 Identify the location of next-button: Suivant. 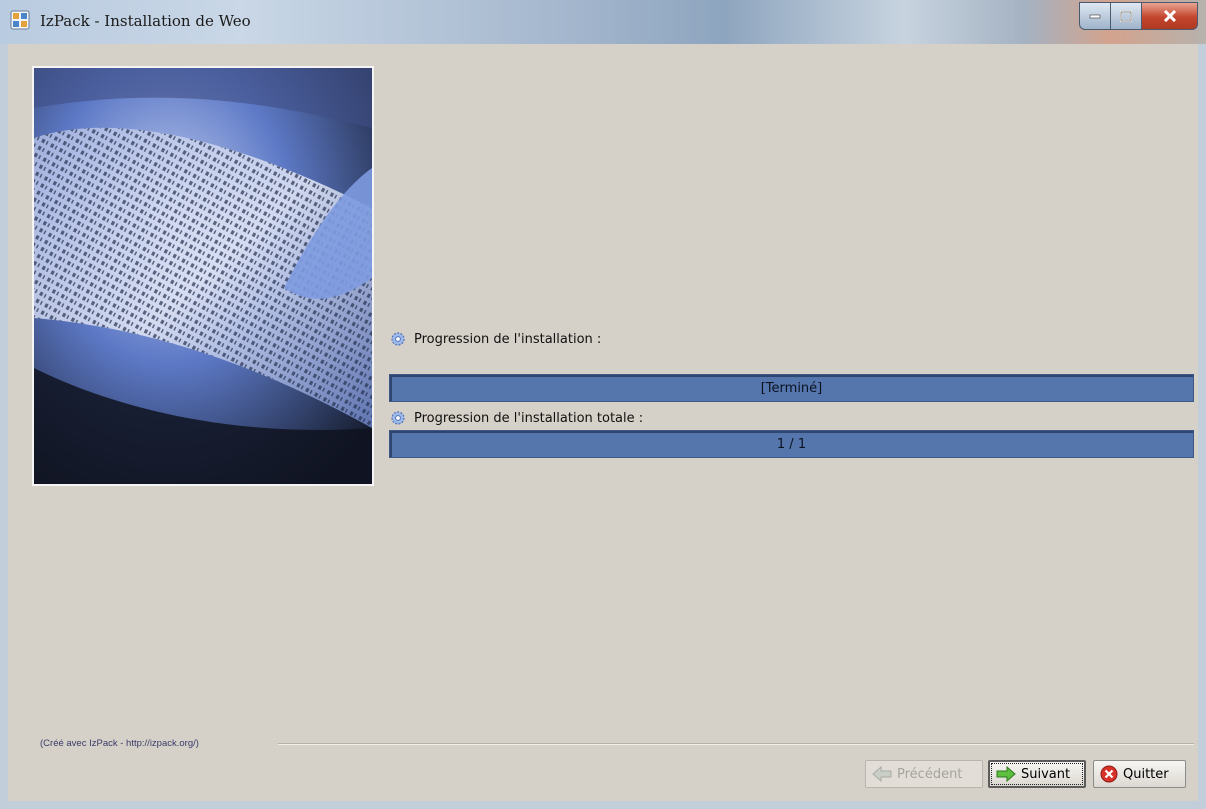
(1037, 774).